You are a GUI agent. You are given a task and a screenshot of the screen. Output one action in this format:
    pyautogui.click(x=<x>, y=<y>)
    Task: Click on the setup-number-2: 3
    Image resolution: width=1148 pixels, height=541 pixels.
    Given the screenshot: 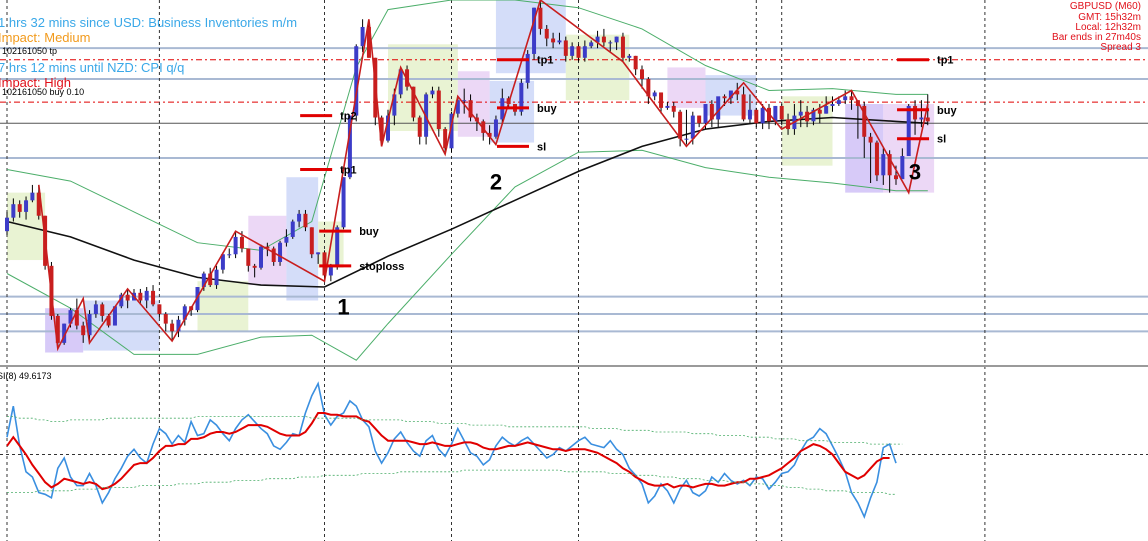 What is the action you would take?
    pyautogui.click(x=915, y=172)
    